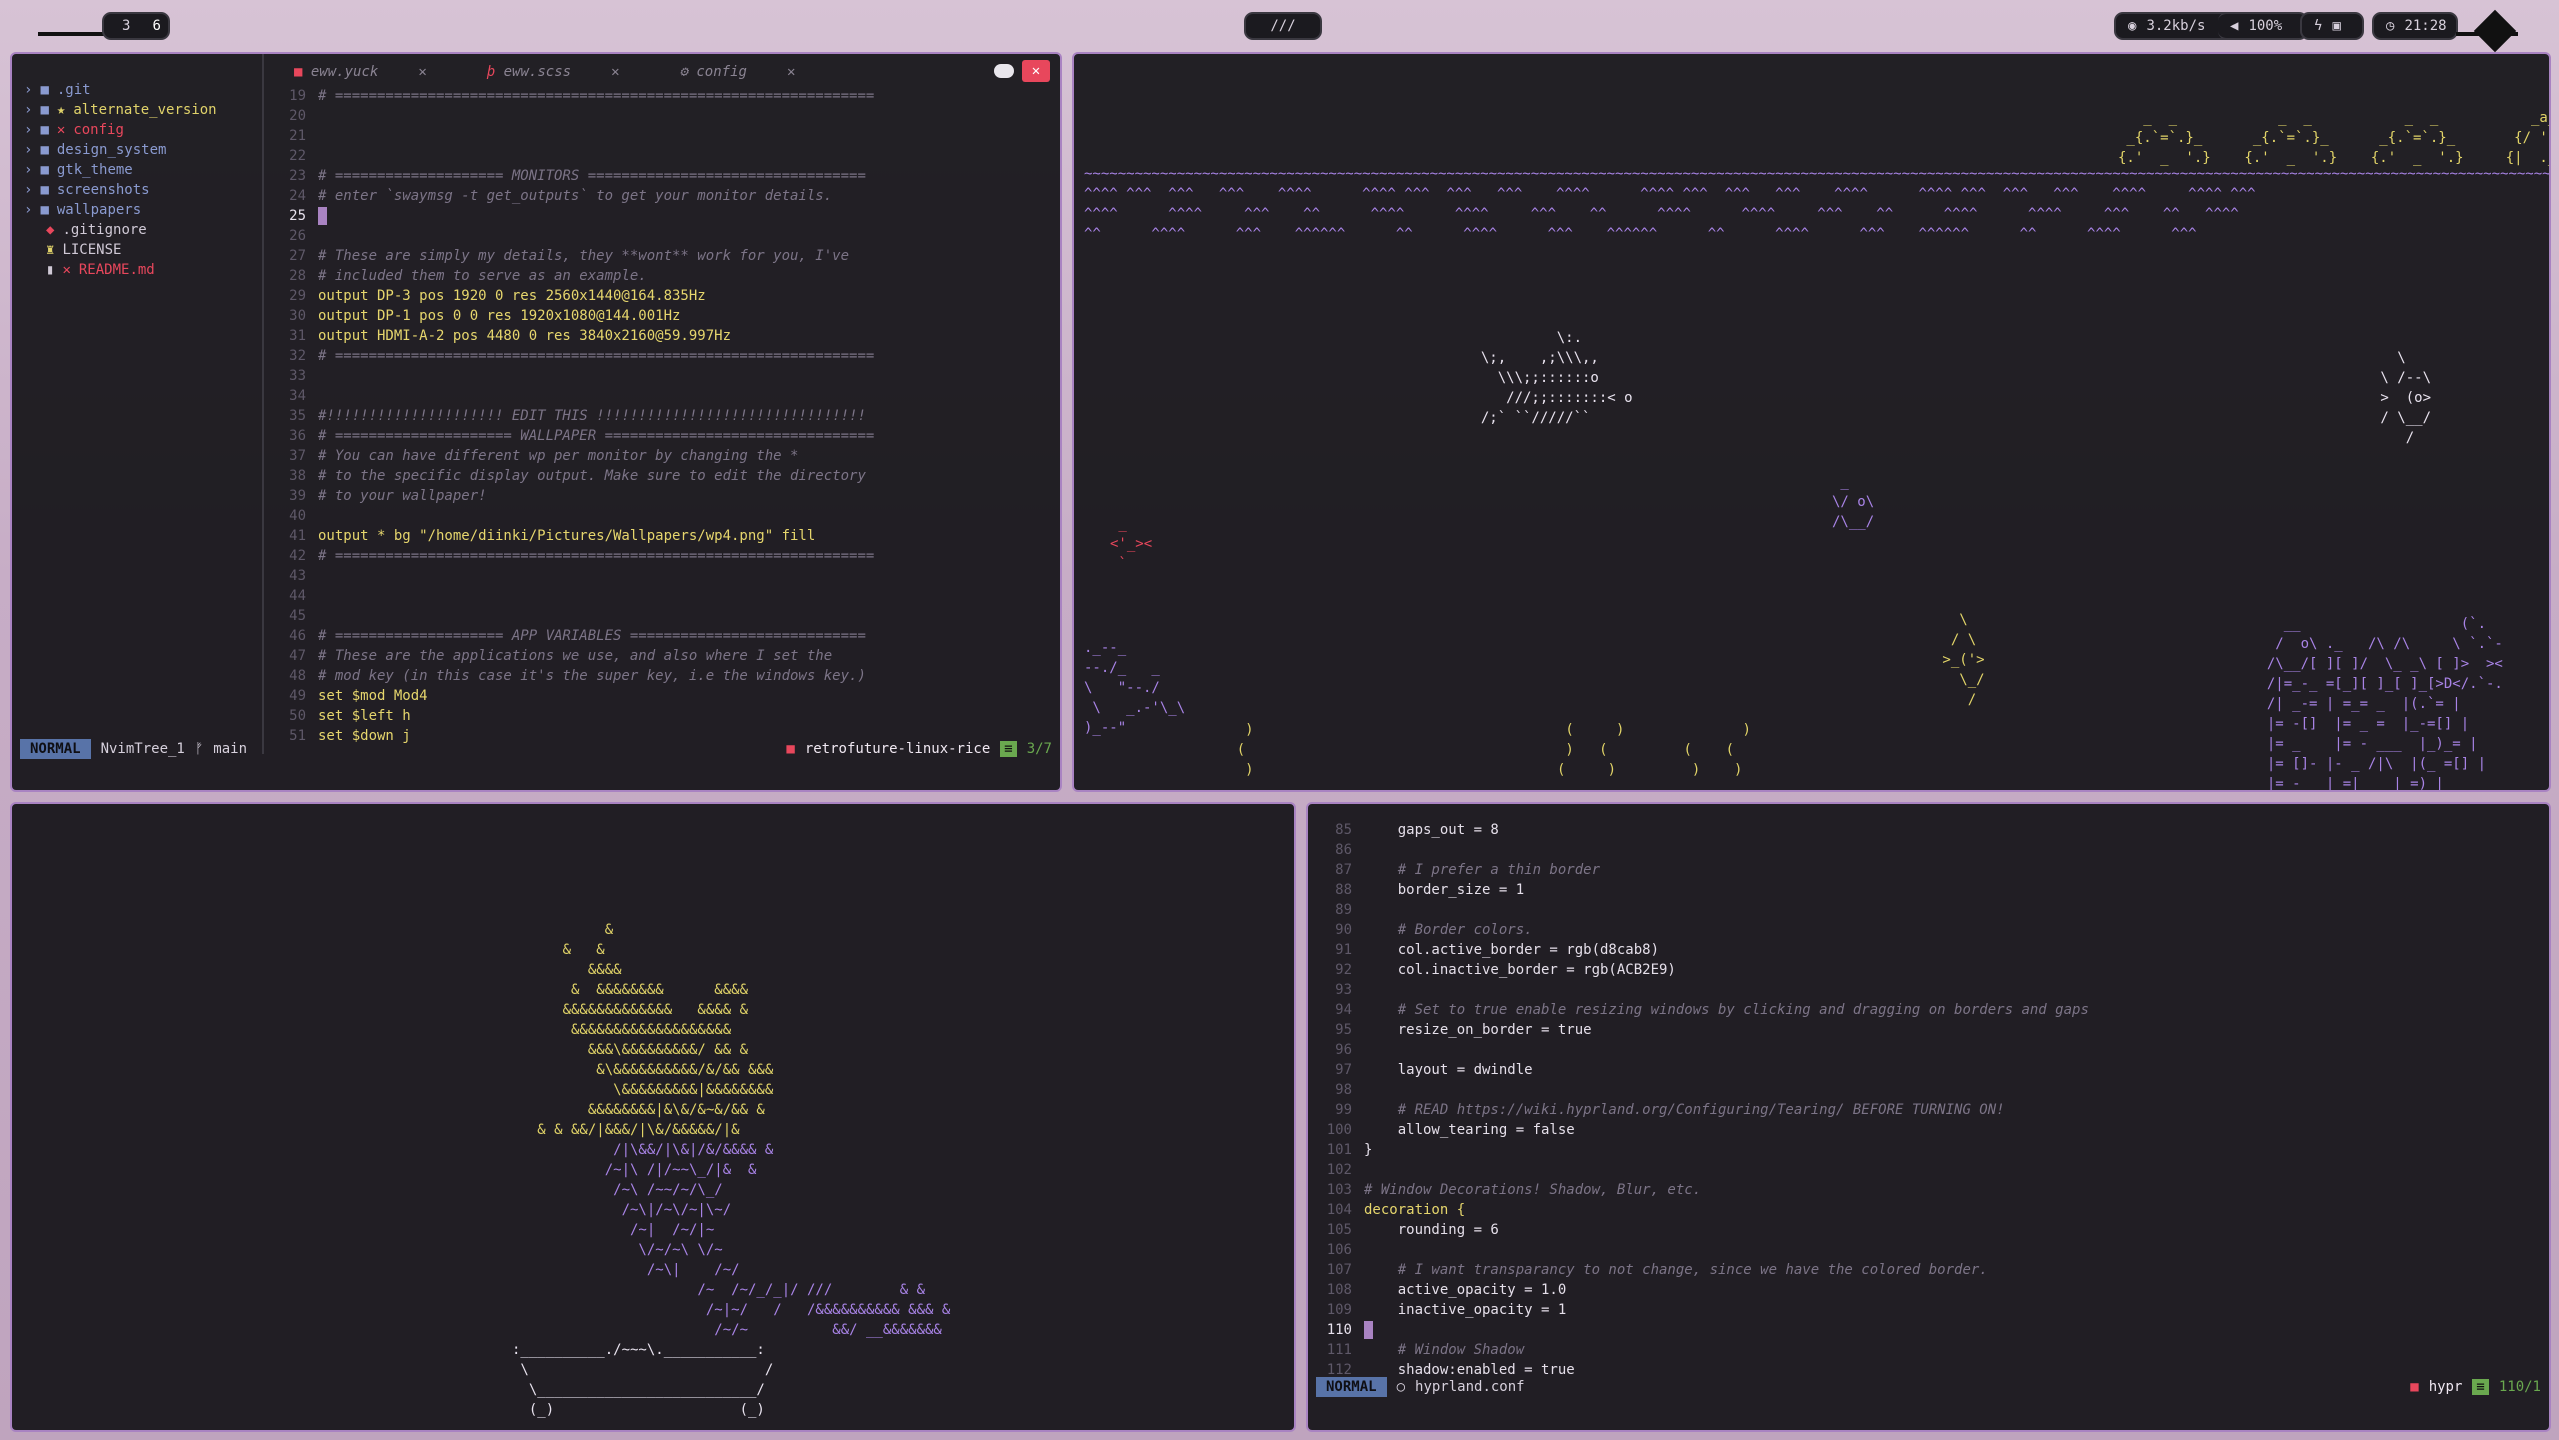 Image resolution: width=2559 pixels, height=1440 pixels. Describe the element at coordinates (144, 230) in the screenshot. I see `tree-item-gitignore: ◆ .gitignore` at that location.